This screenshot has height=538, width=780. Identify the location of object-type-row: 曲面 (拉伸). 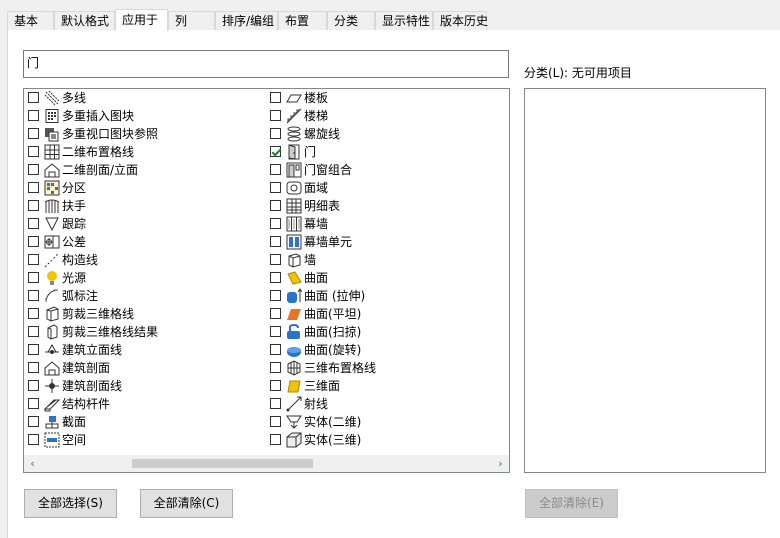
(386, 296).